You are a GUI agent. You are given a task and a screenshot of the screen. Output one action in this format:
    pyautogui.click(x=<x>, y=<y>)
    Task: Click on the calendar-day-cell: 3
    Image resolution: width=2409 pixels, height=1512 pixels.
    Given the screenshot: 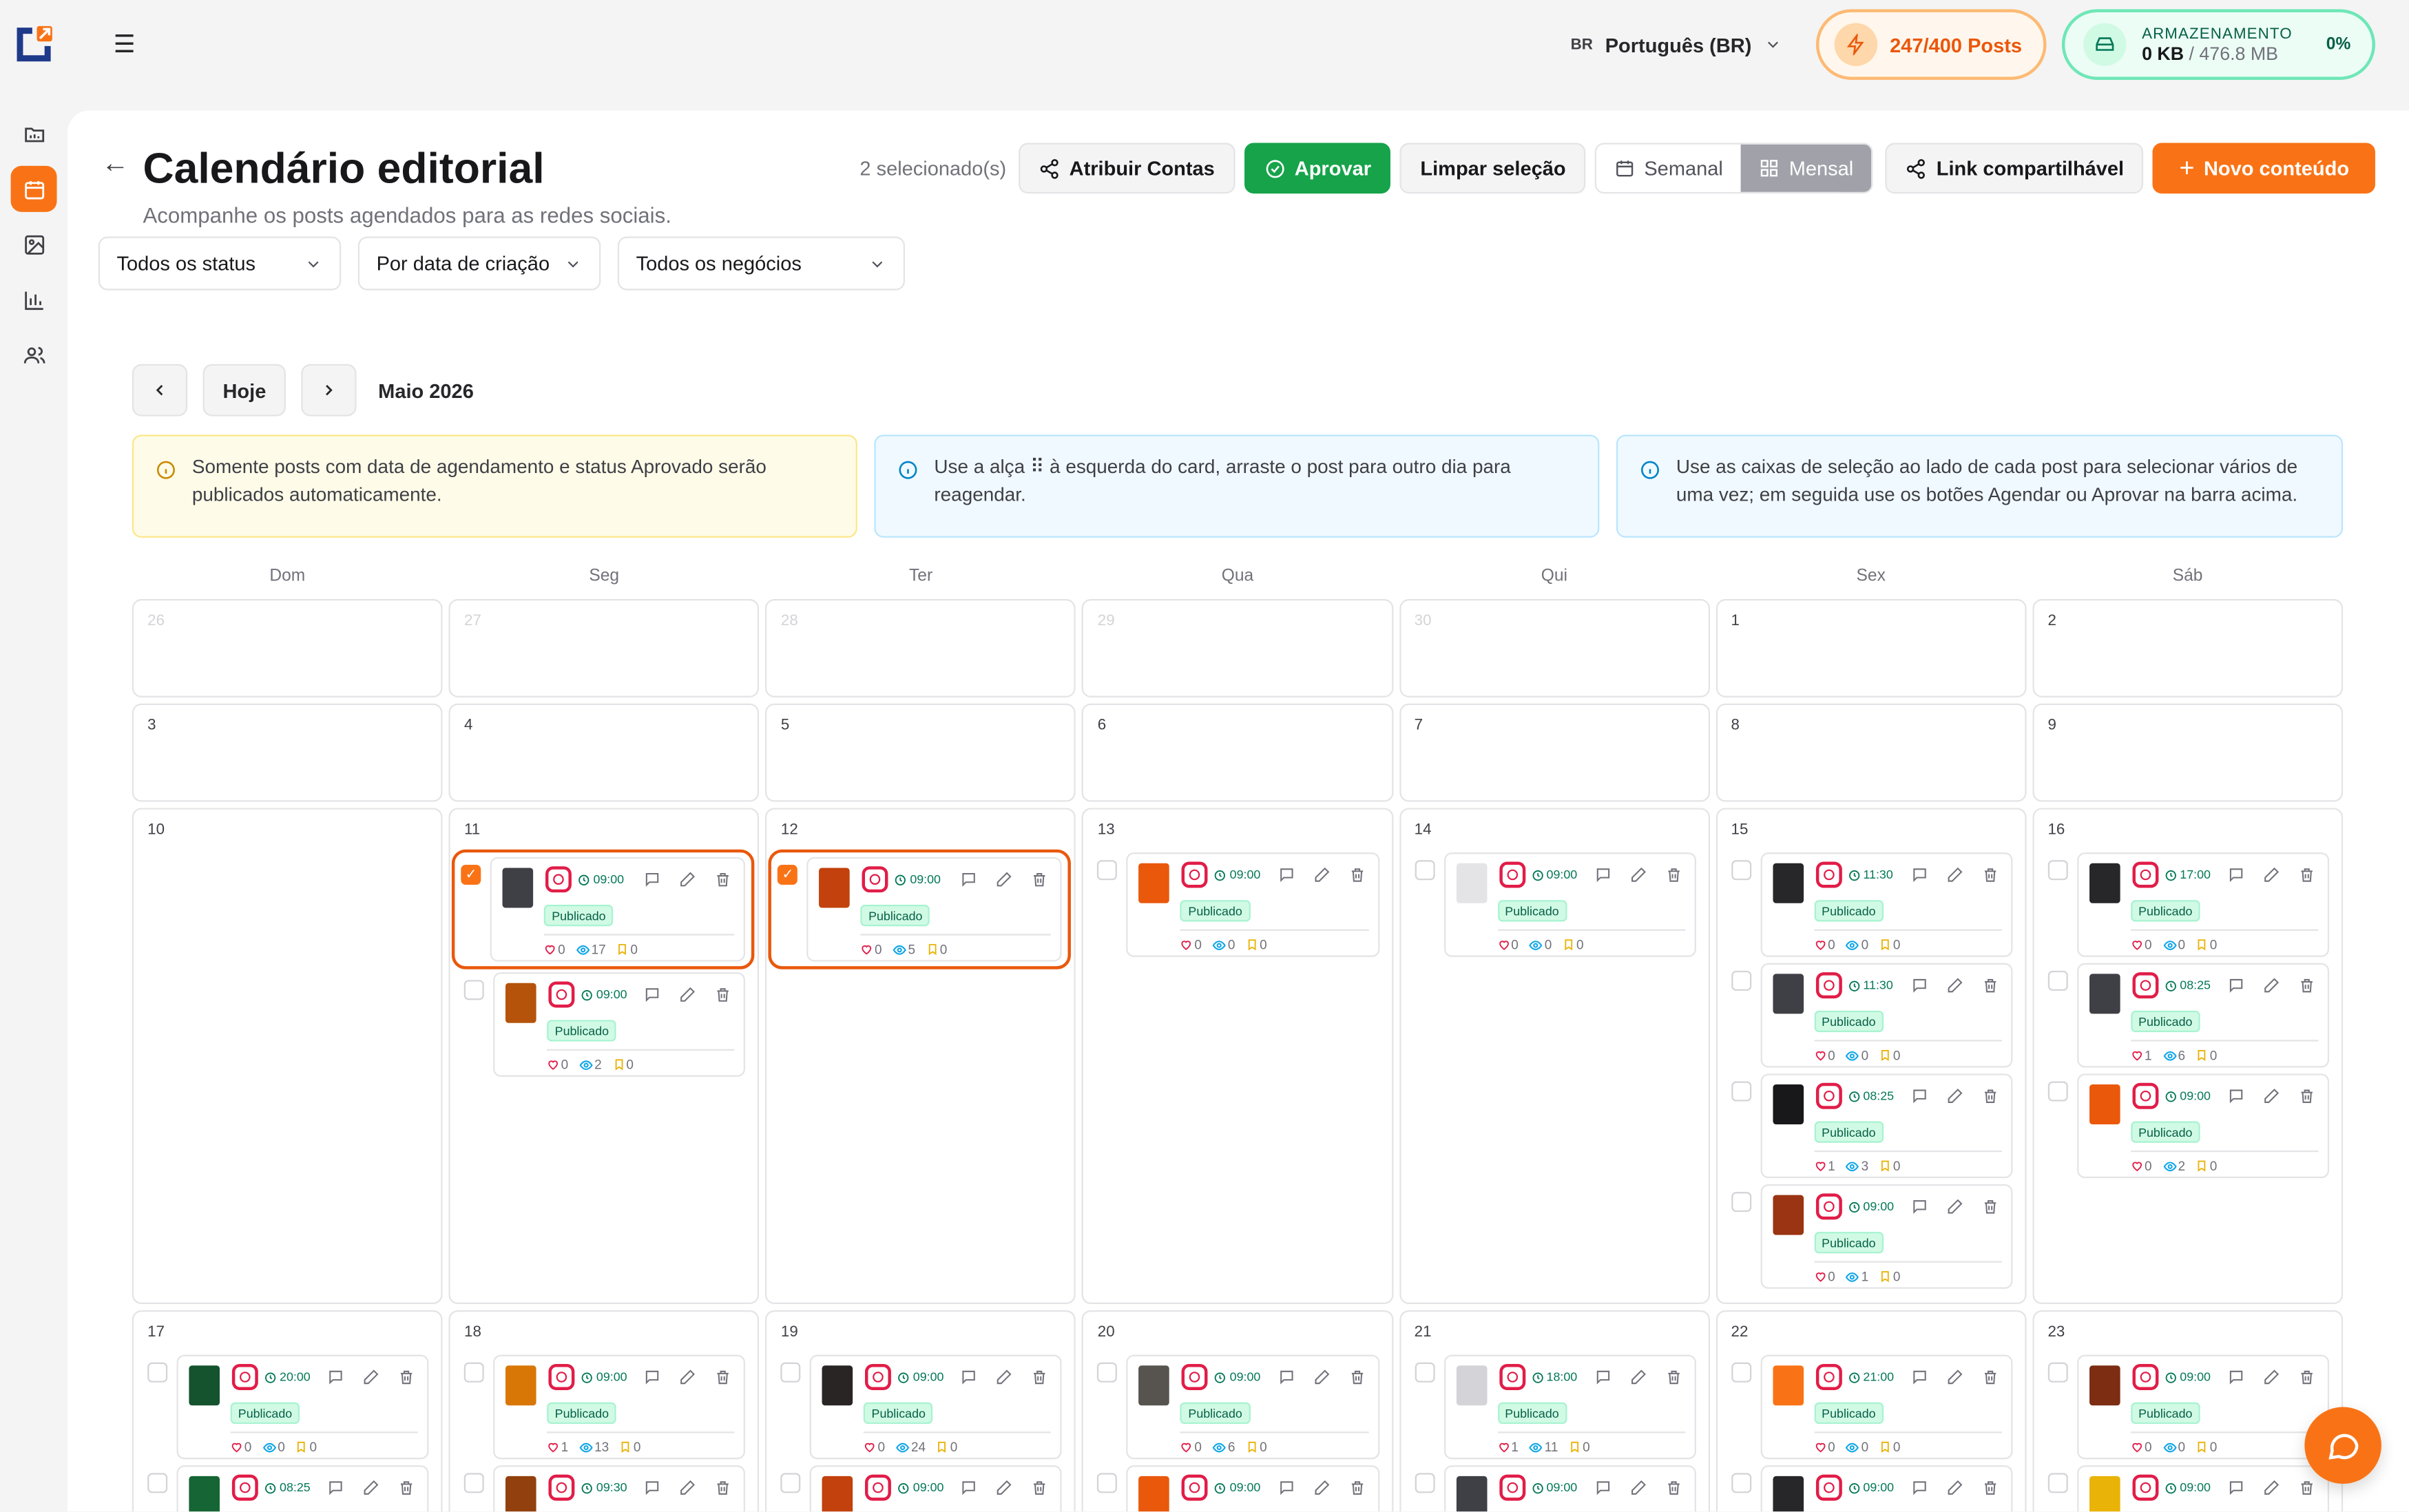 What is the action you would take?
    pyautogui.click(x=287, y=752)
    